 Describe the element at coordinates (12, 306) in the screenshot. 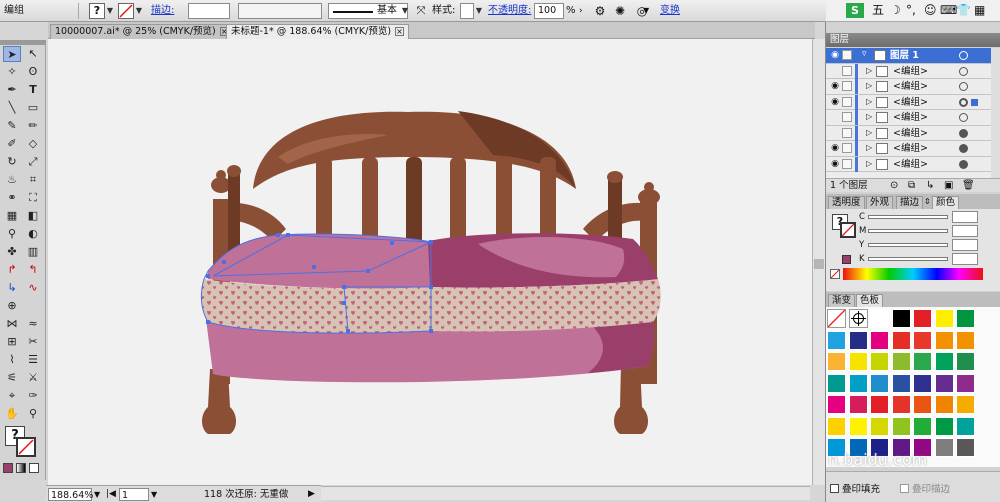

I see `crosshair-tool-icon: ⊕` at that location.